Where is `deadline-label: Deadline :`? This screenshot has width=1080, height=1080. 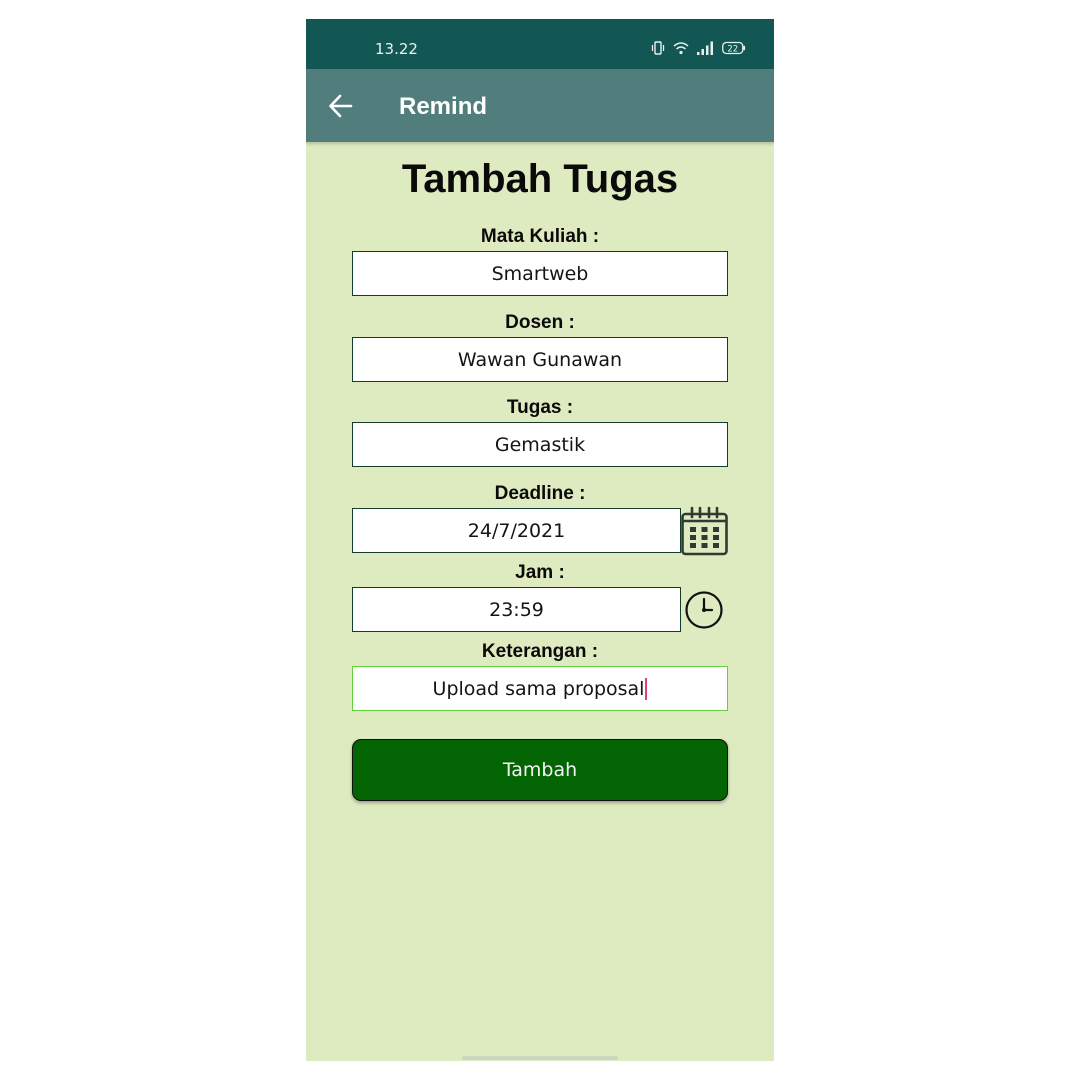
deadline-label: Deadline : is located at coordinates (540, 493).